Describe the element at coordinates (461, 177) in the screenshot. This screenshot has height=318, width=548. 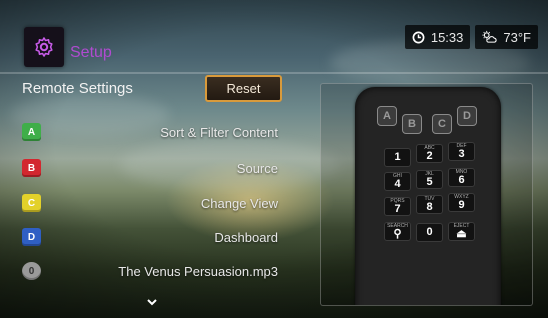
I see `remote-key-6: MNO 6` at that location.